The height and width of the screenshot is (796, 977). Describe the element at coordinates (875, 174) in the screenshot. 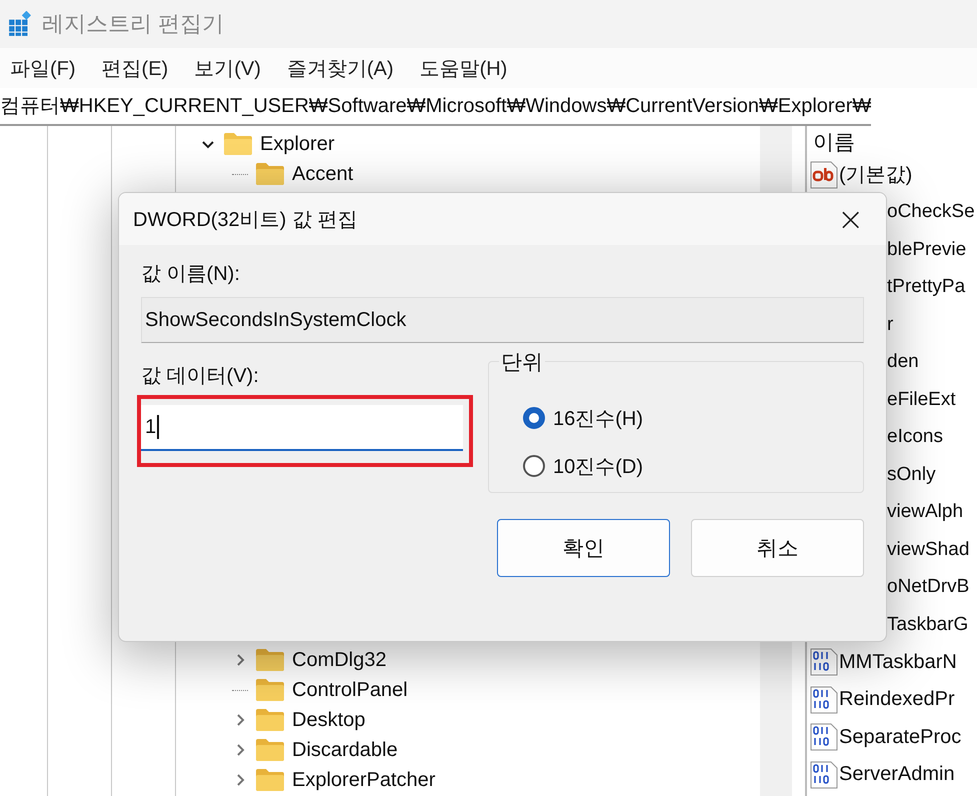

I see `value-name: (기본값)` at that location.